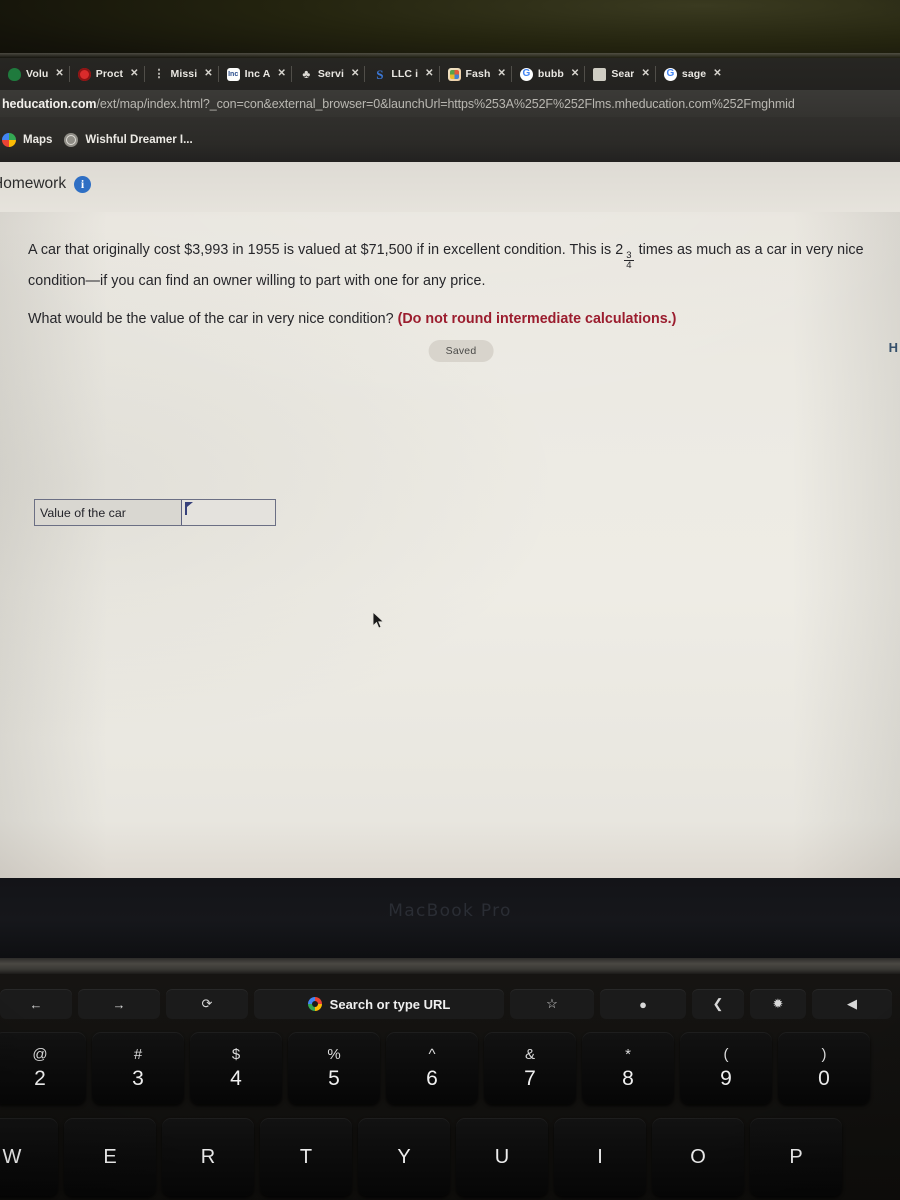  I want to click on brand-label: MacBook Pro, so click(450, 911).